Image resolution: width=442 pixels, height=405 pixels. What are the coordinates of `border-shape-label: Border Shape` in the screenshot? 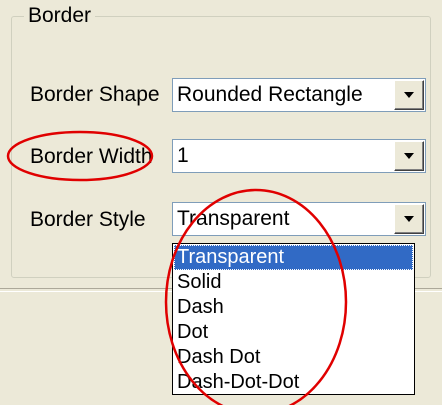 It's located at (95, 94).